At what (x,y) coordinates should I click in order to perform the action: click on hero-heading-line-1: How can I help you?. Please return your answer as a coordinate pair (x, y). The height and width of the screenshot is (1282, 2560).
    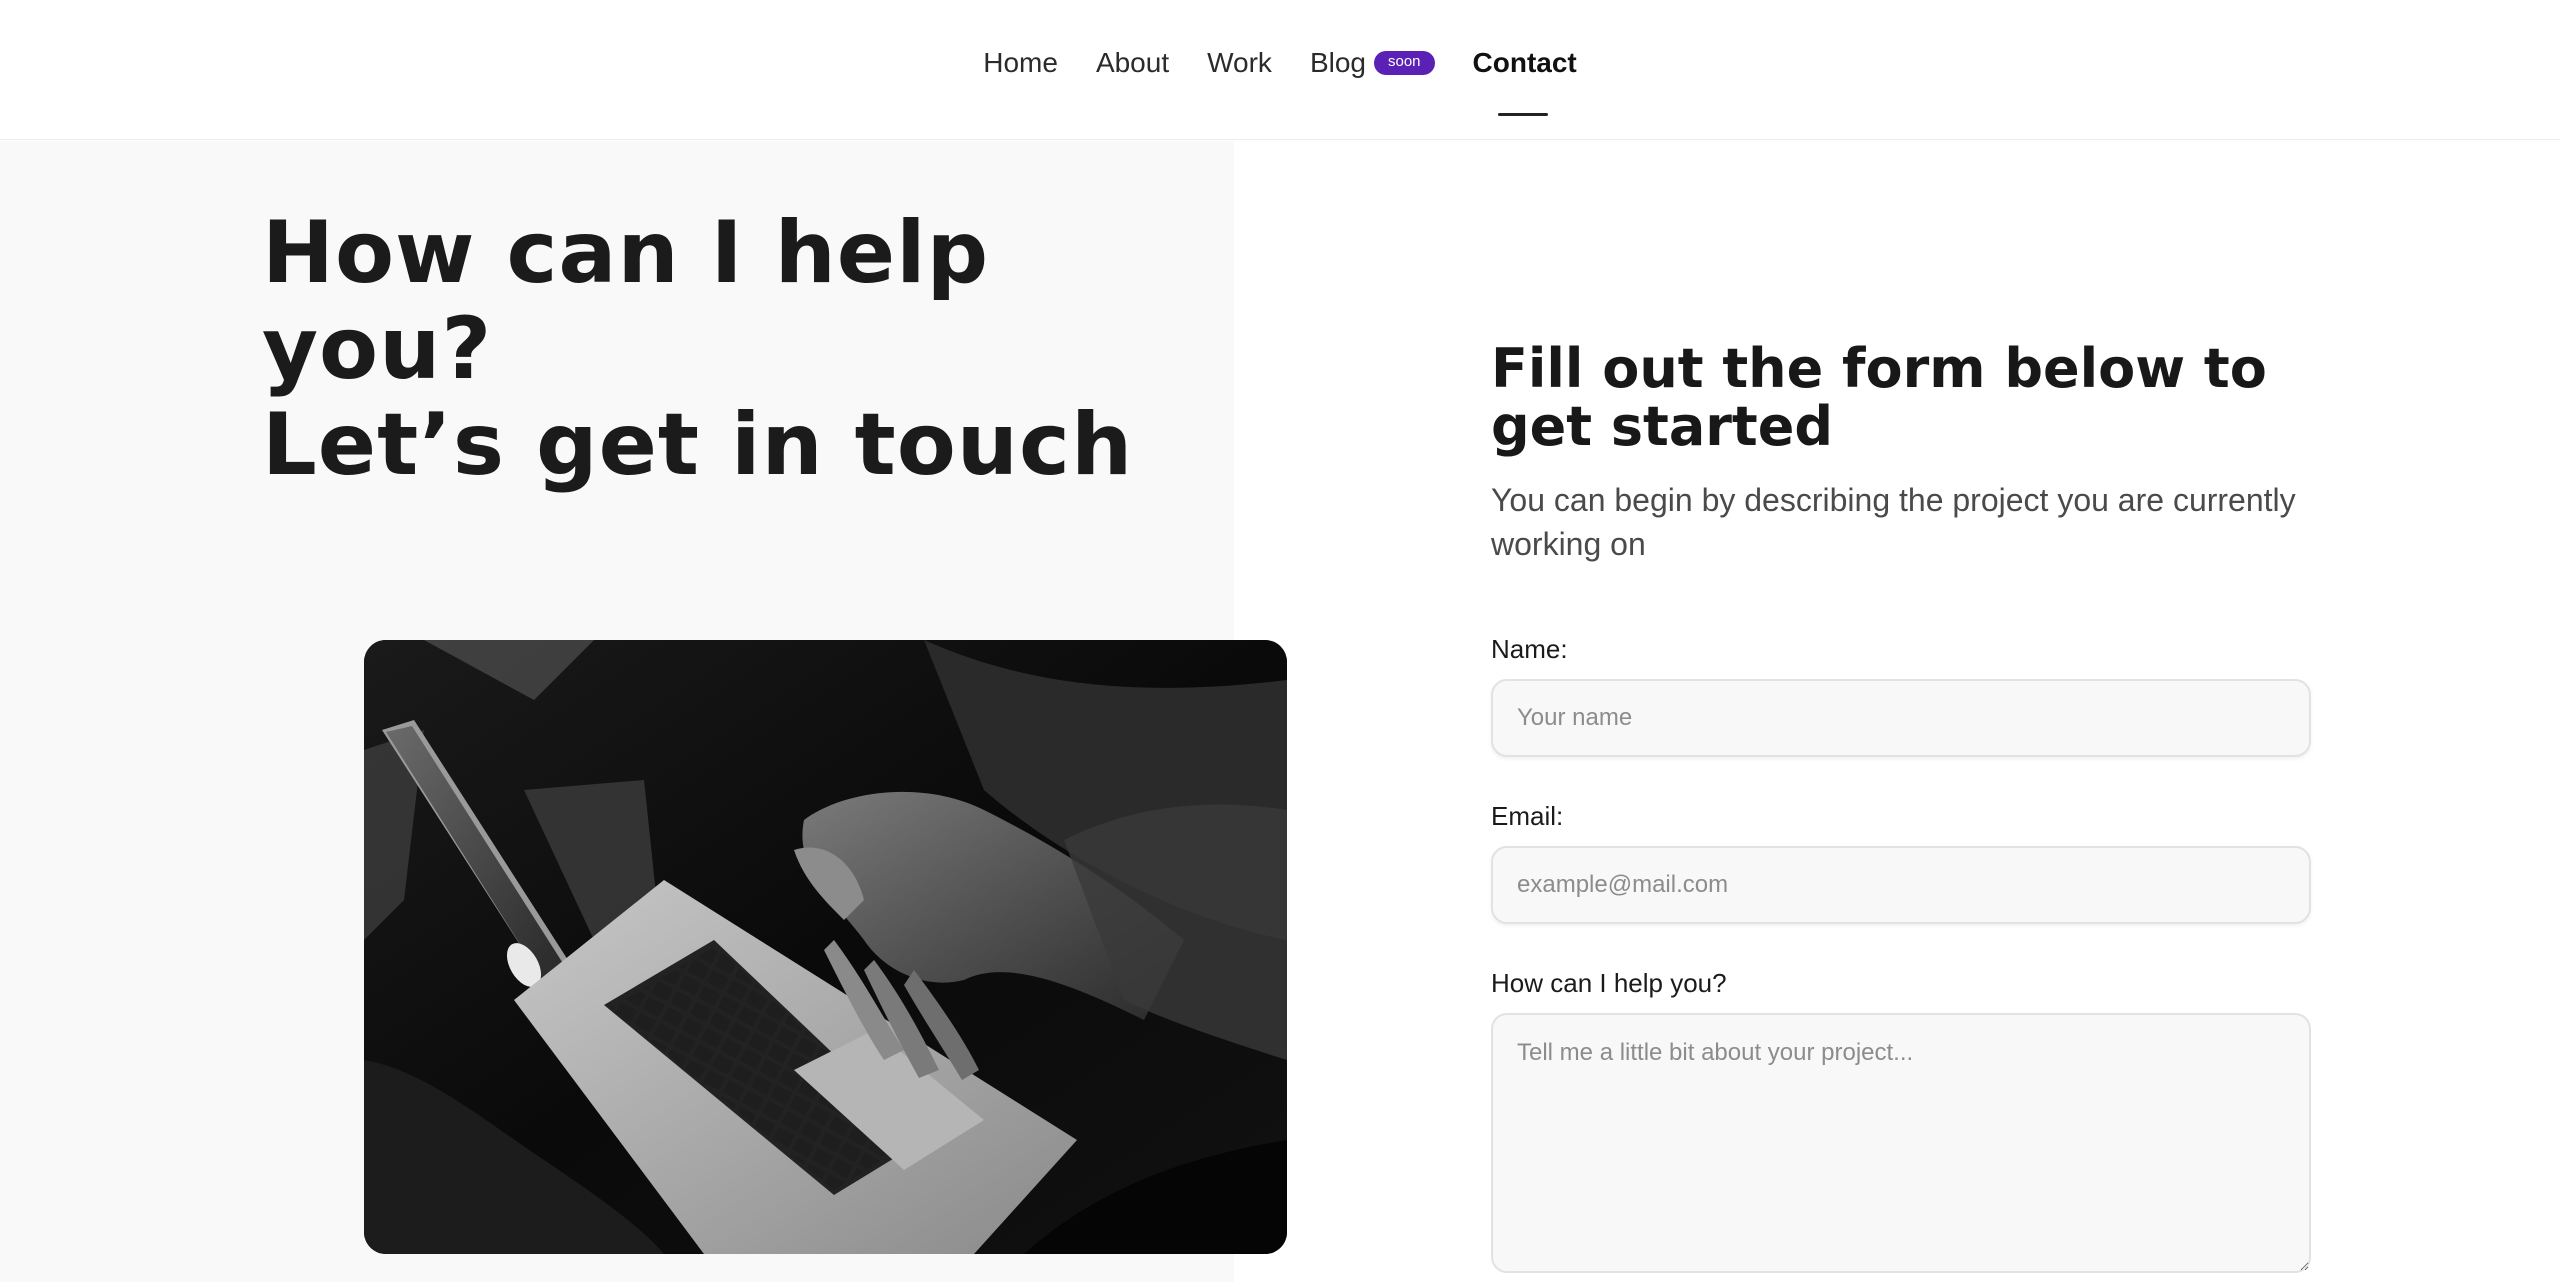
    Looking at the image, I should click on (626, 301).